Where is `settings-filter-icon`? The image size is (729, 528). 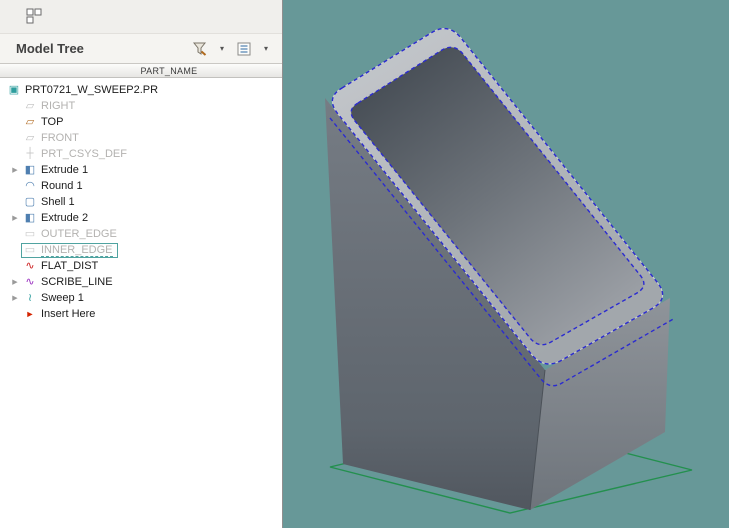 settings-filter-icon is located at coordinates (199, 49).